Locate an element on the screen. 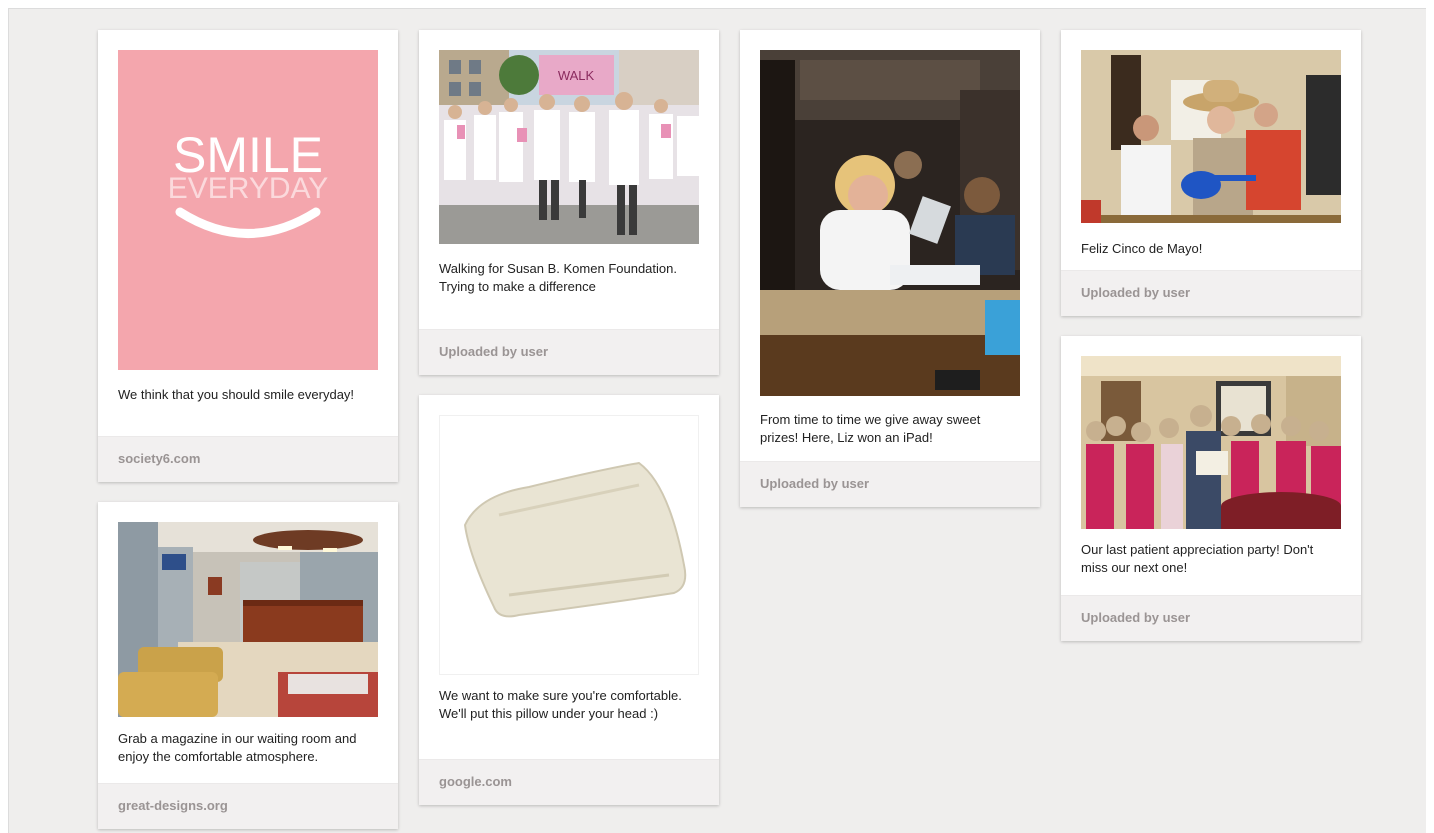 The image size is (1434, 833). pin-description: We think that you should smile everyday! is located at coordinates (236, 394).